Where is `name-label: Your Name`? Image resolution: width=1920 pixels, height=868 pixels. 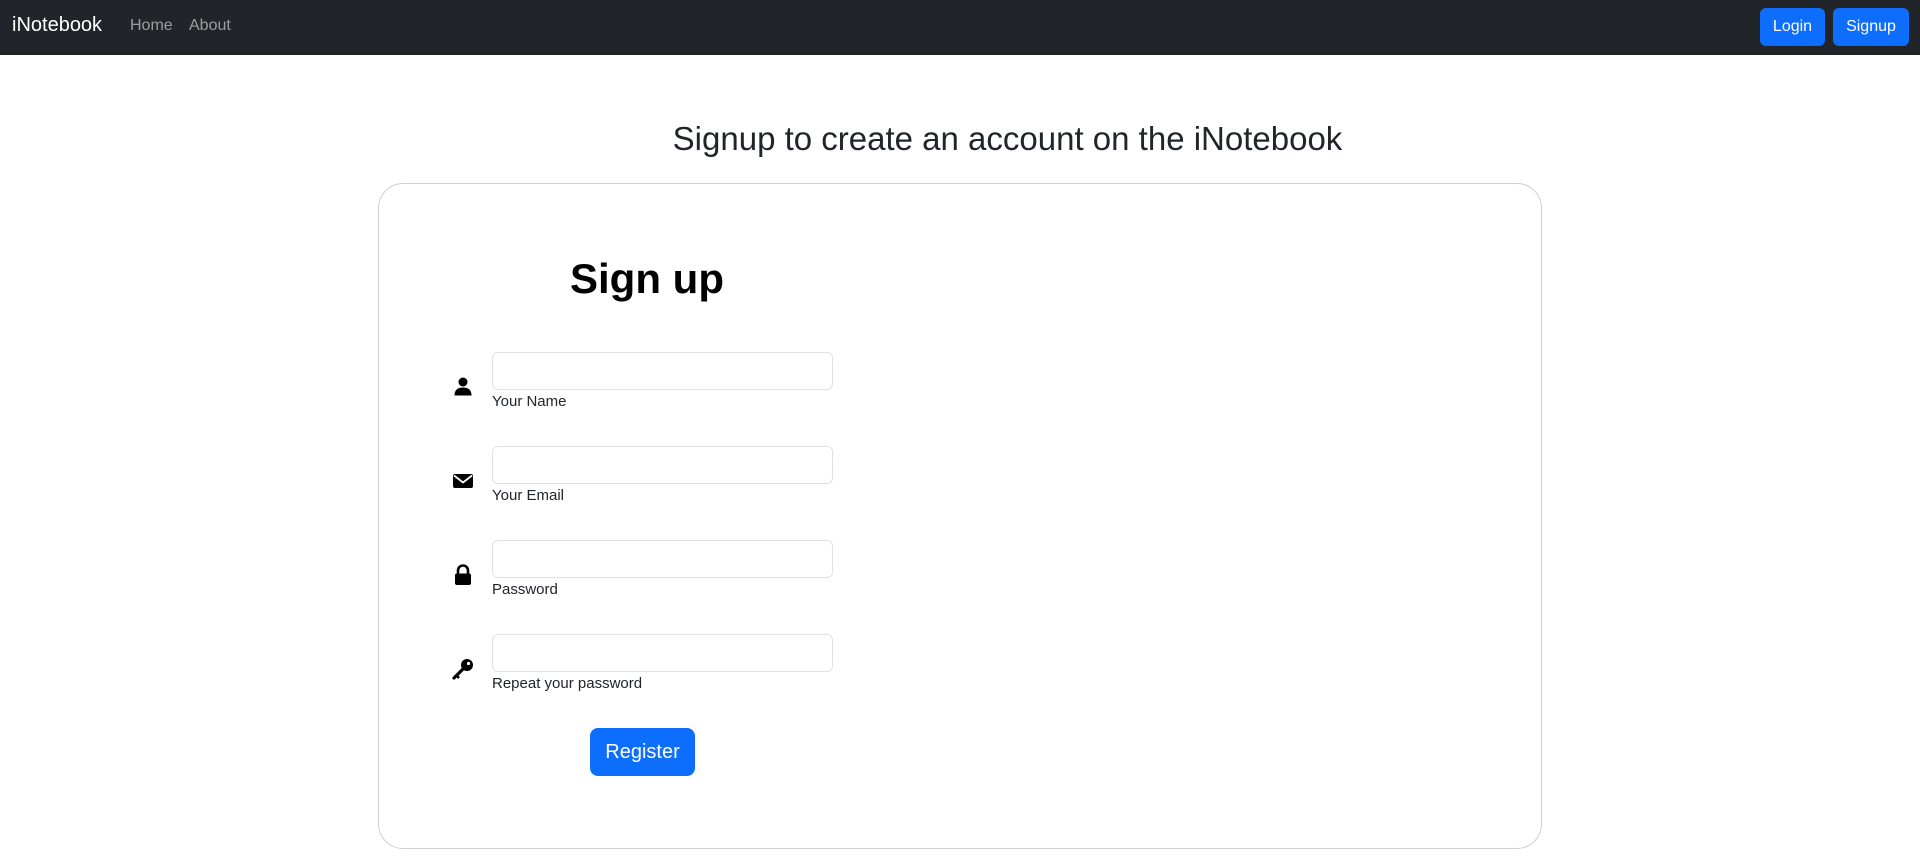
name-label: Your Name is located at coordinates (529, 401).